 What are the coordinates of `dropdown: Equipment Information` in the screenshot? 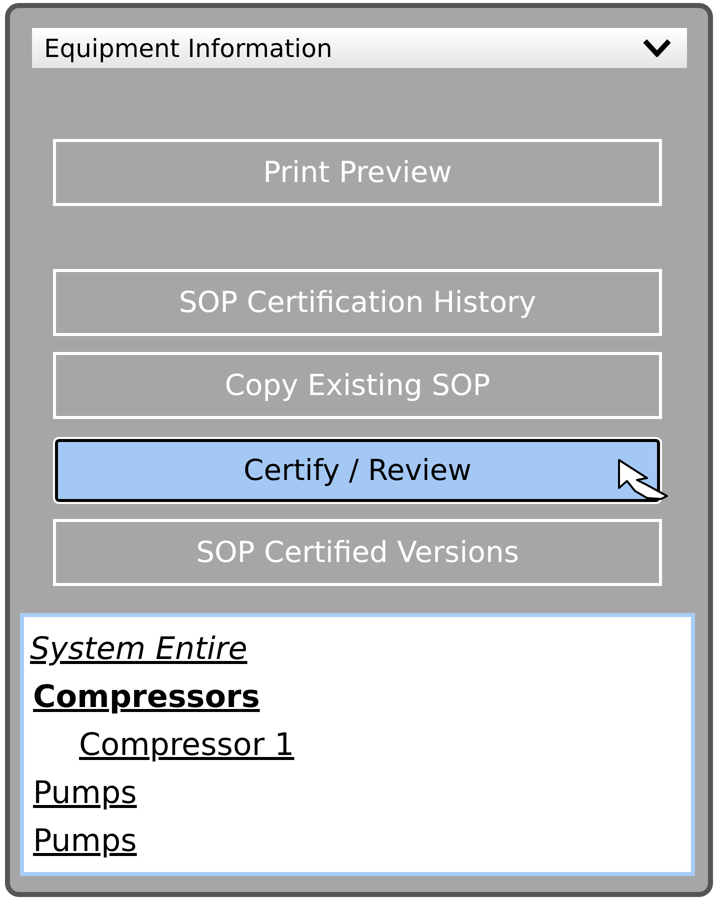 It's located at (359, 48).